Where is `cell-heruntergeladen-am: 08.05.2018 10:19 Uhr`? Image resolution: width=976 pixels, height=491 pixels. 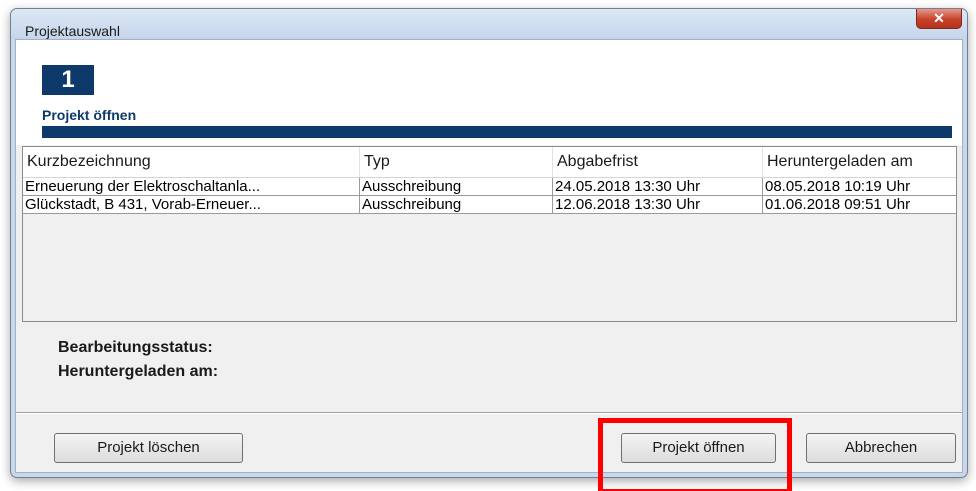 cell-heruntergeladen-am: 08.05.2018 10:19 Uhr is located at coordinates (838, 186).